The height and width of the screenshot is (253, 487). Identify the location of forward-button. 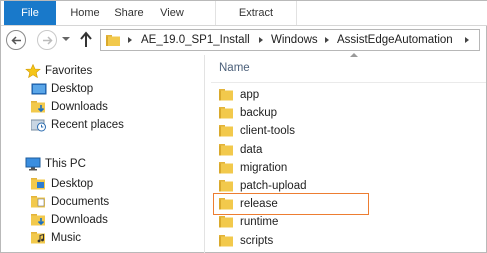
(47, 40).